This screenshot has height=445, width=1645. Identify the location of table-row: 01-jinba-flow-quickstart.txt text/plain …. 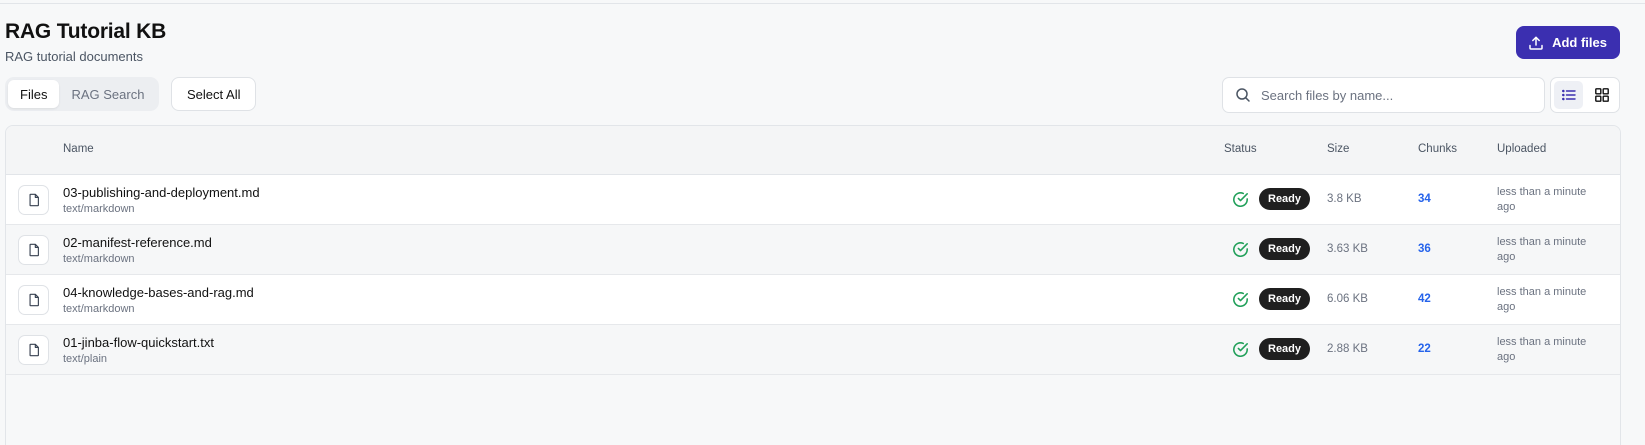
(813, 350).